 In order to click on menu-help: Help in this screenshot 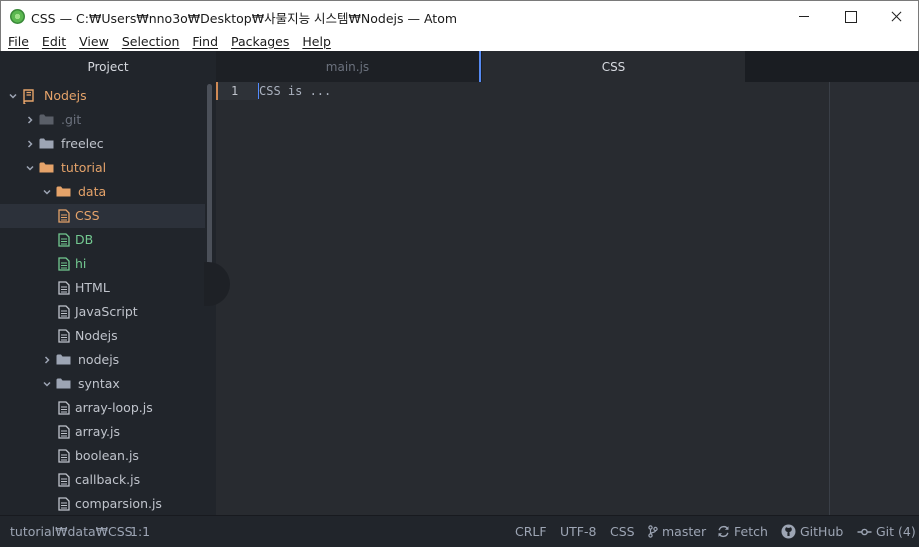, I will do `click(316, 41)`.